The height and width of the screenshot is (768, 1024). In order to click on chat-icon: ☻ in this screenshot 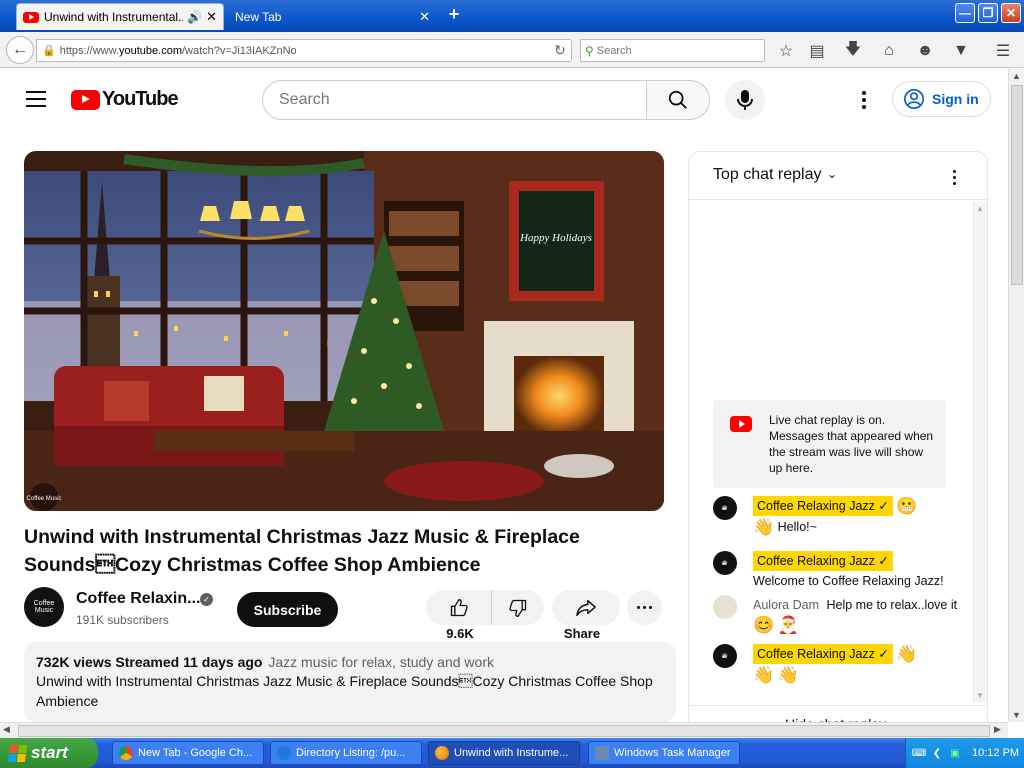, I will do `click(925, 51)`.